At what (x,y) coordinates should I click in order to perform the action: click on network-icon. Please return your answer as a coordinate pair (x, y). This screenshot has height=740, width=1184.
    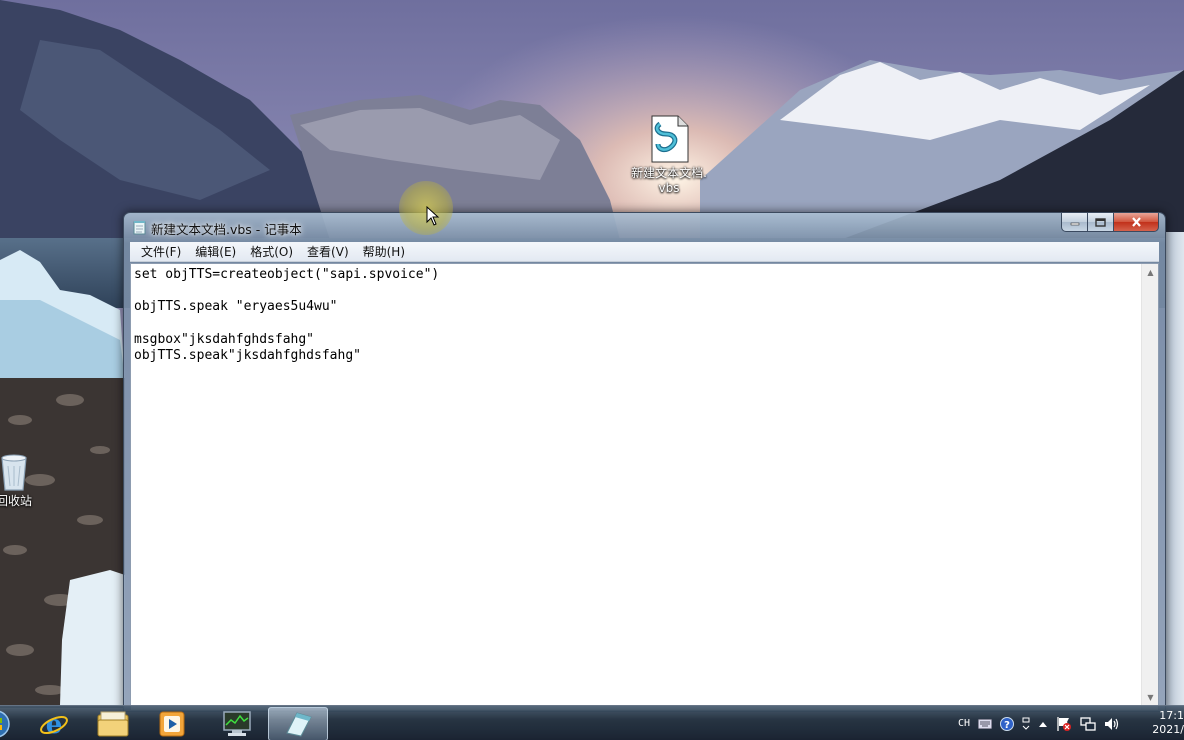
    Looking at the image, I should click on (1088, 723).